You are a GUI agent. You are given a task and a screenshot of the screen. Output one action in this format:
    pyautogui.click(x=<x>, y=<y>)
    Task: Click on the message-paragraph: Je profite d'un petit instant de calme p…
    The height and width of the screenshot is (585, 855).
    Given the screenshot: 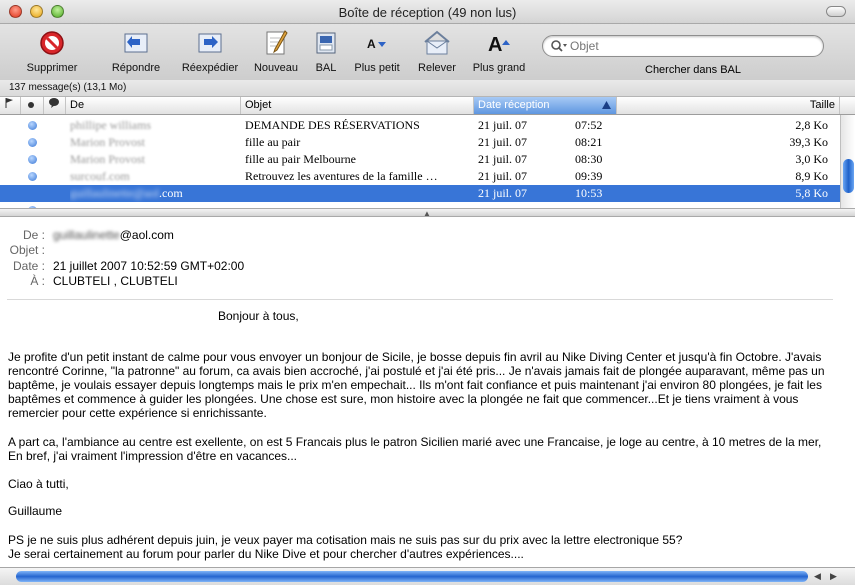 What is the action you would take?
    pyautogui.click(x=416, y=385)
    